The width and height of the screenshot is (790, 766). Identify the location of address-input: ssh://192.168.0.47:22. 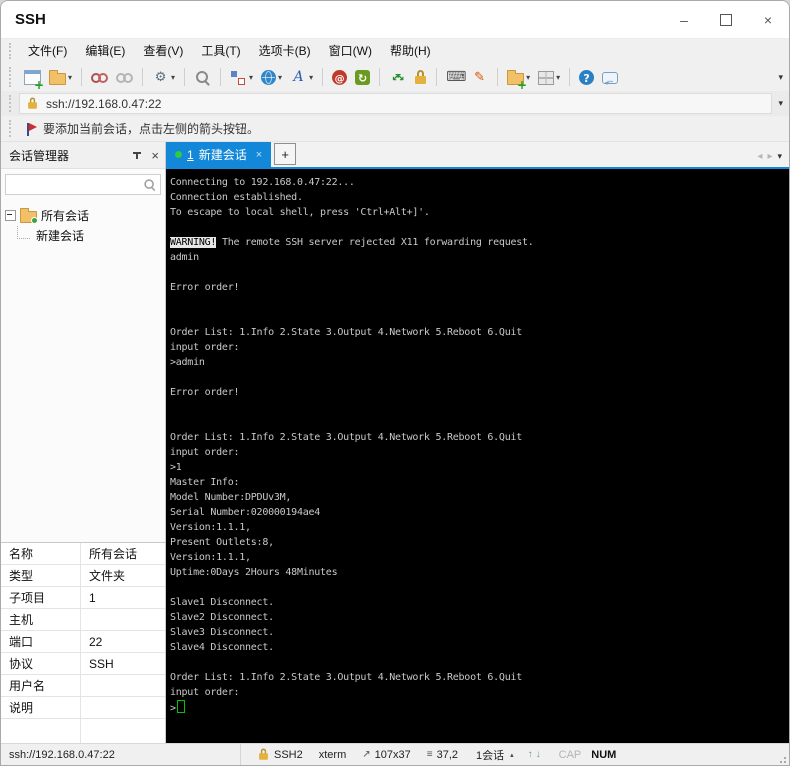
(396, 103).